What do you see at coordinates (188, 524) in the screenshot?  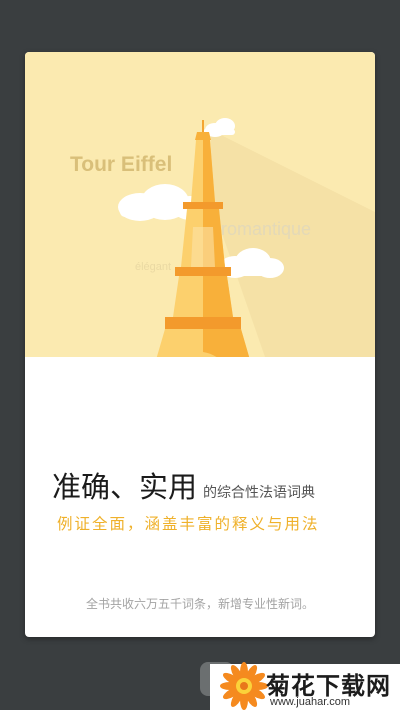 I see `tagline: 例证全面，涵盖丰富的释义与用法` at bounding box center [188, 524].